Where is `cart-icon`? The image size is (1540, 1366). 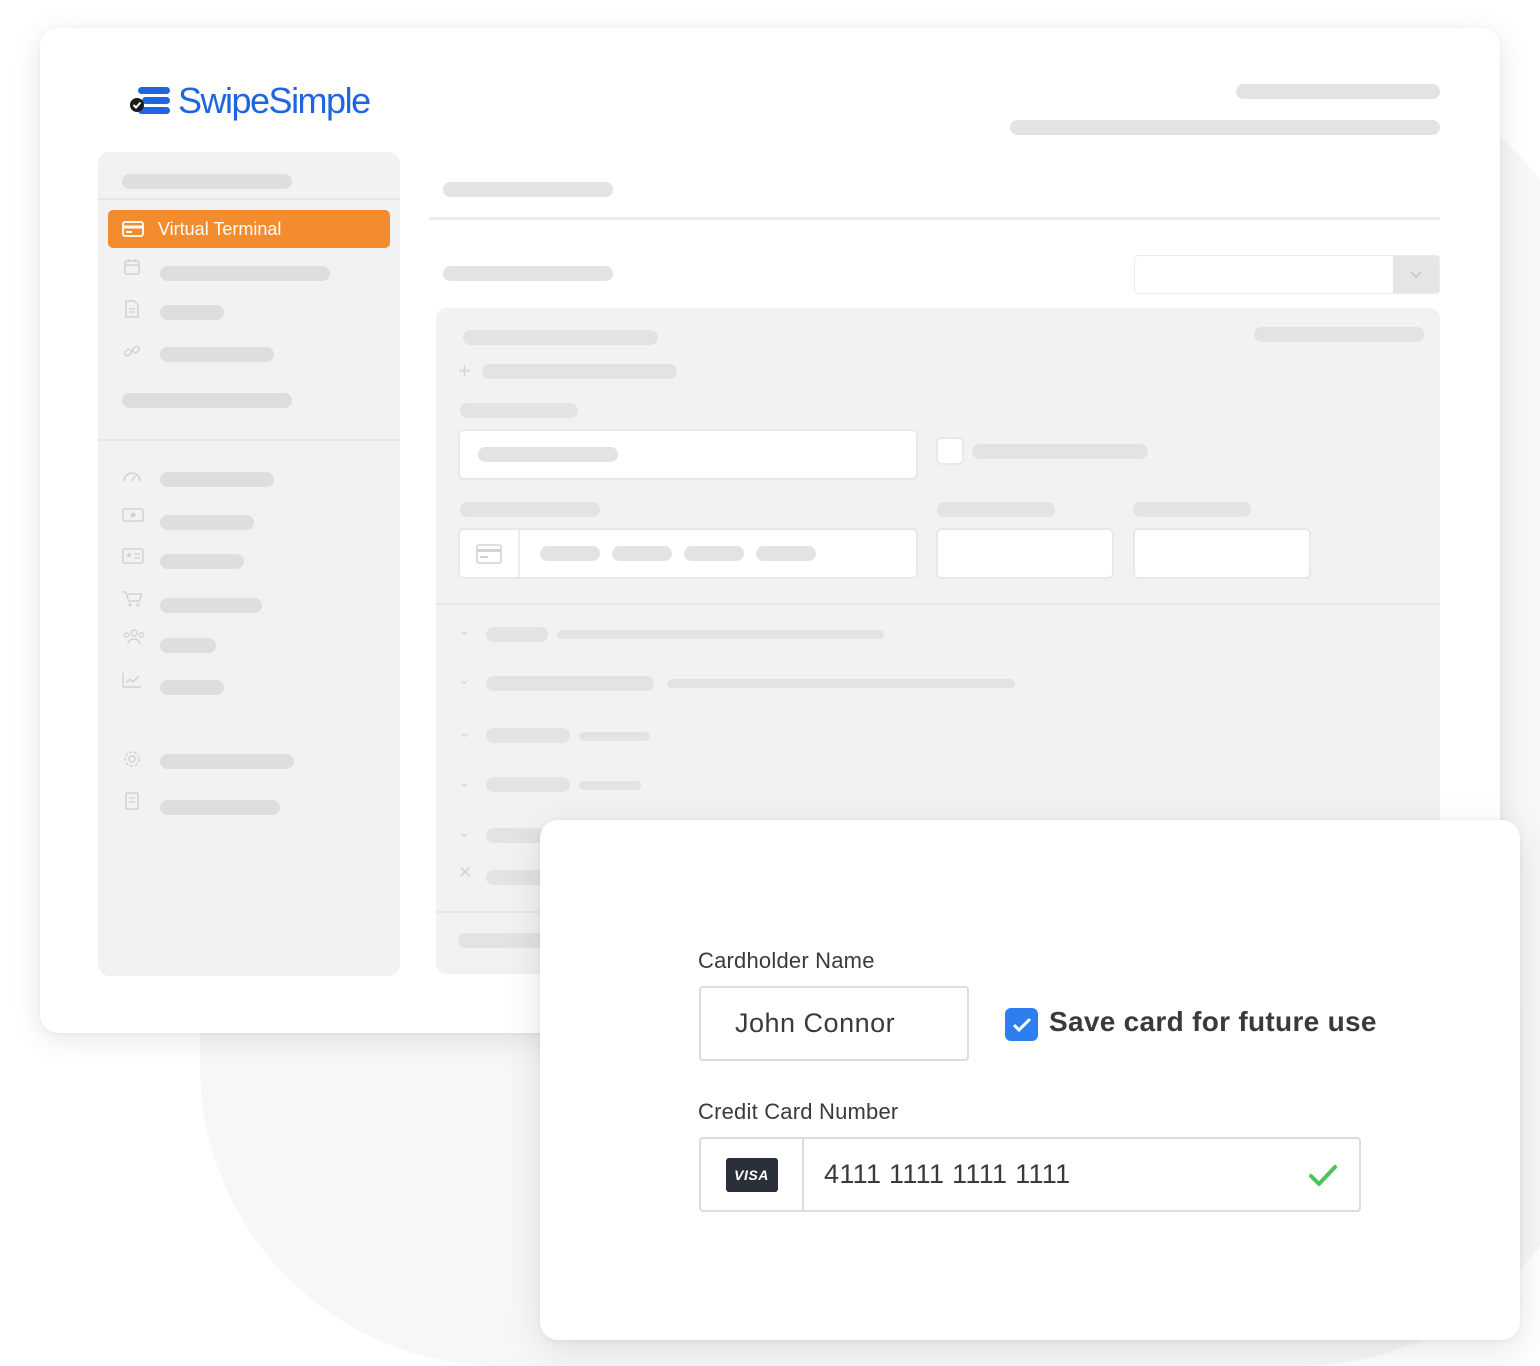
cart-icon is located at coordinates (132, 600).